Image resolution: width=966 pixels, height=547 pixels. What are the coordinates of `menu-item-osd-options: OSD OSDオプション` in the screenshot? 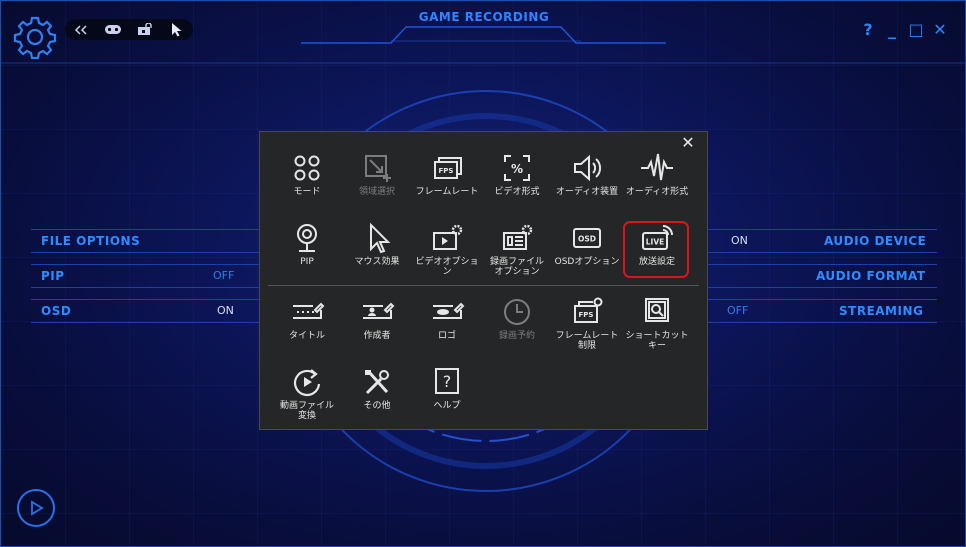 It's located at (587, 244).